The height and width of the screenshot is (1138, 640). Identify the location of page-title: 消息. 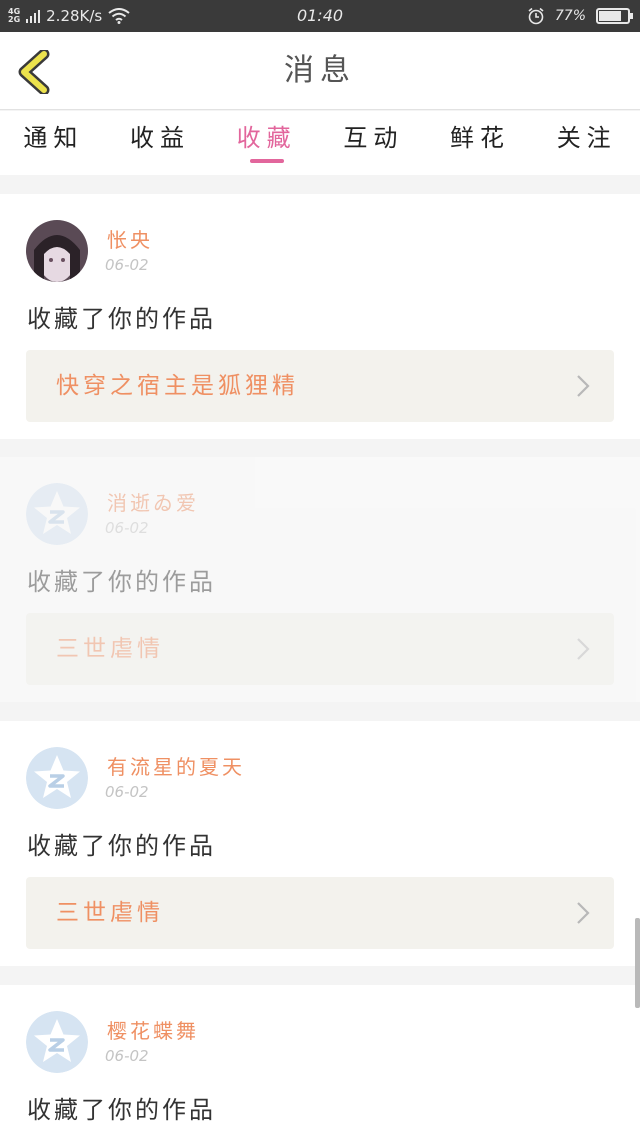
(320, 70).